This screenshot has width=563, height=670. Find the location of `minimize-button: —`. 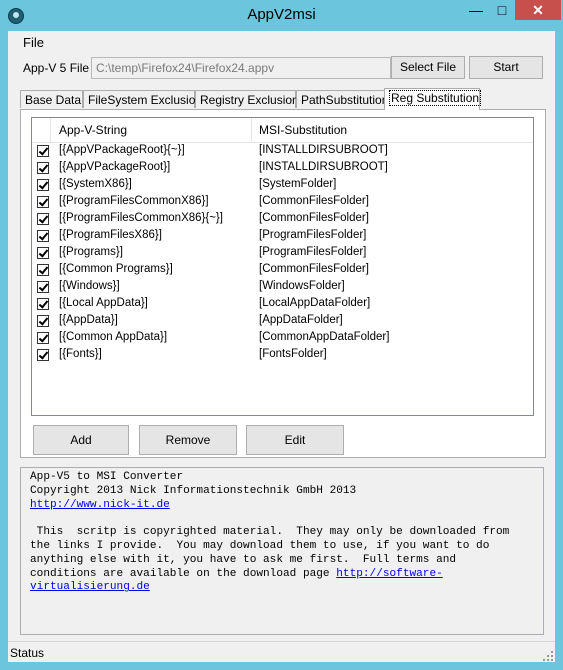

minimize-button: — is located at coordinates (476, 10).